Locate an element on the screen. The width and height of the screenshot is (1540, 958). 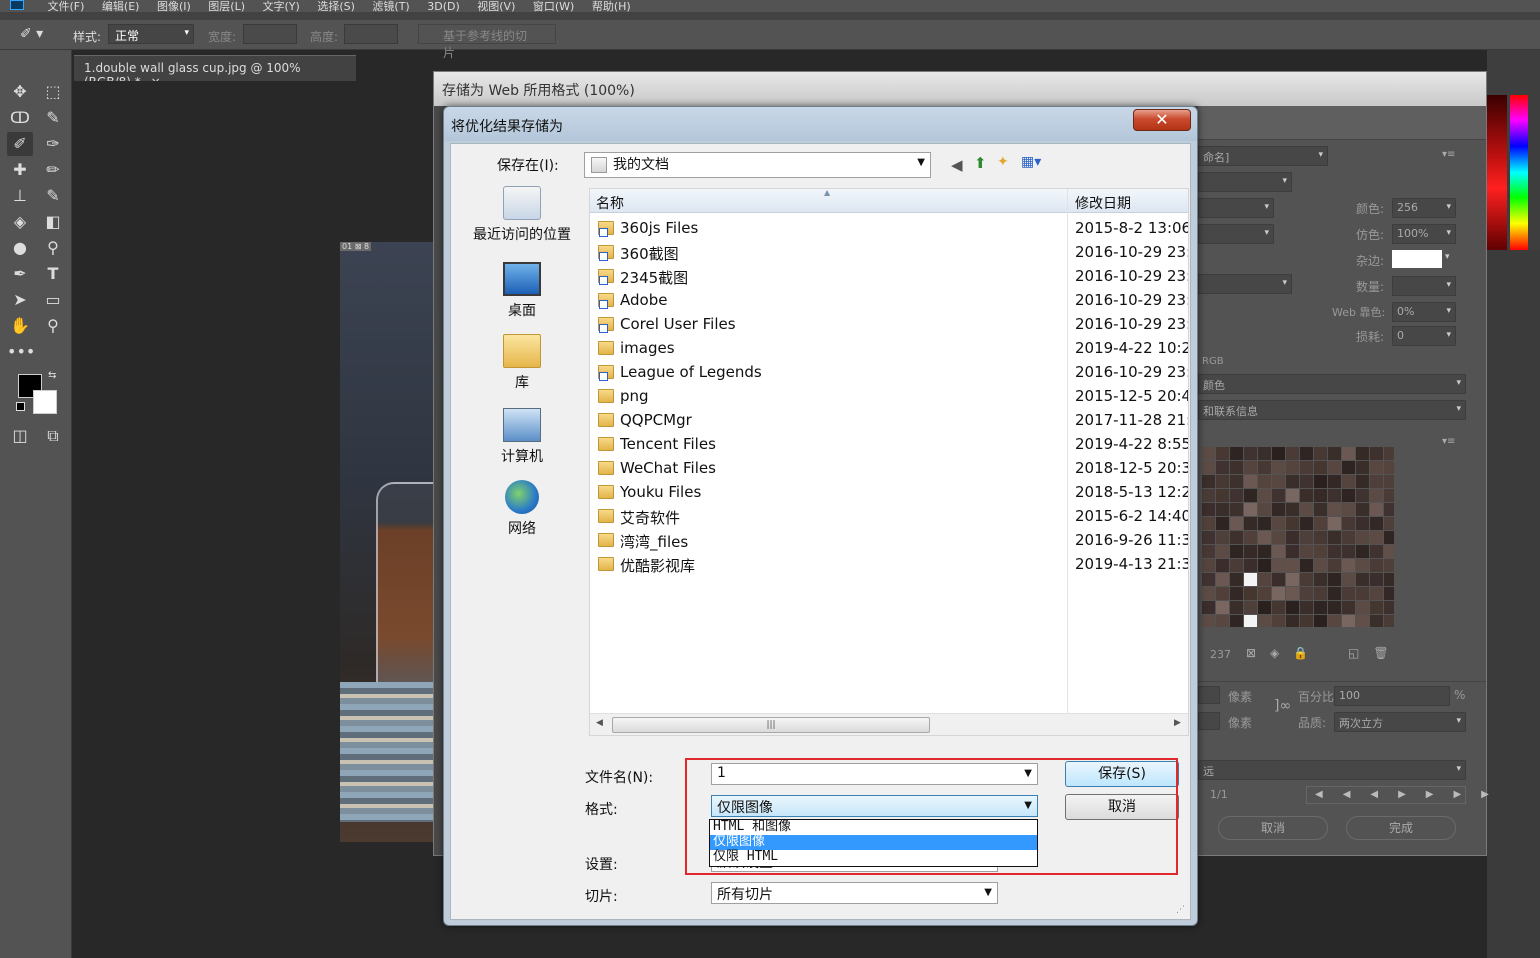
type-tool-icon: T is located at coordinates (53, 274).